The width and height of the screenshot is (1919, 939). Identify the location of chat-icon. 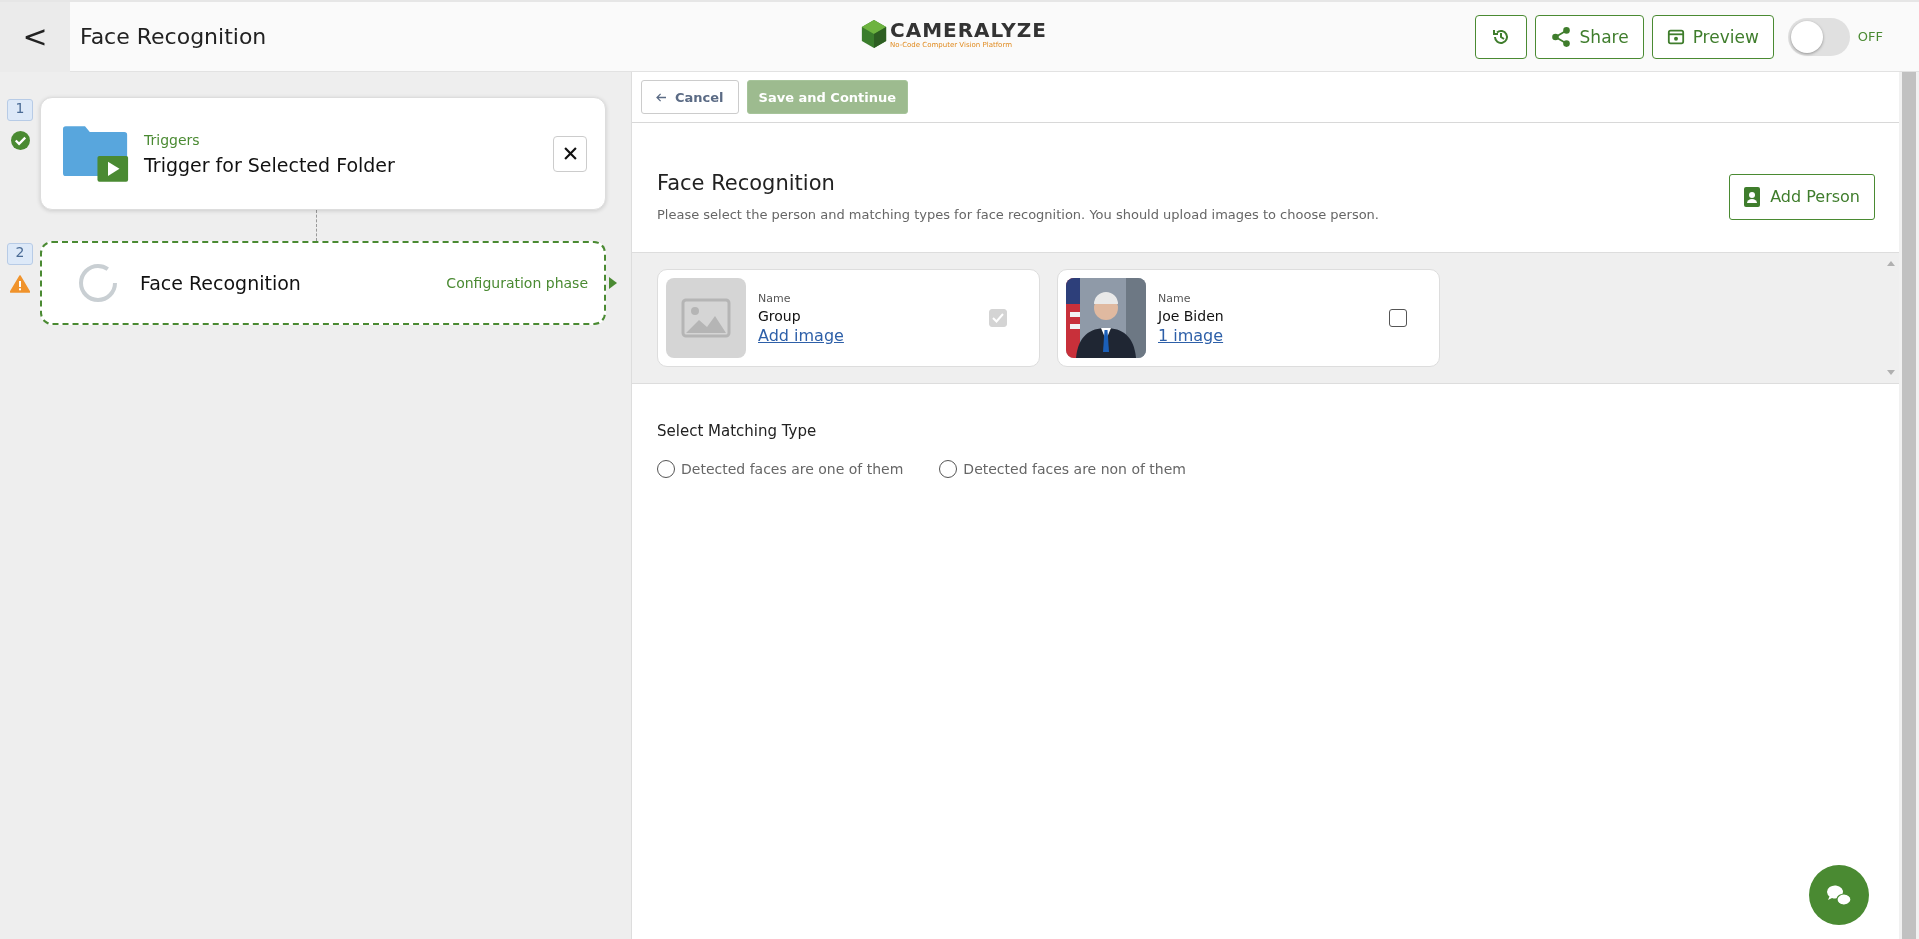
(1839, 895).